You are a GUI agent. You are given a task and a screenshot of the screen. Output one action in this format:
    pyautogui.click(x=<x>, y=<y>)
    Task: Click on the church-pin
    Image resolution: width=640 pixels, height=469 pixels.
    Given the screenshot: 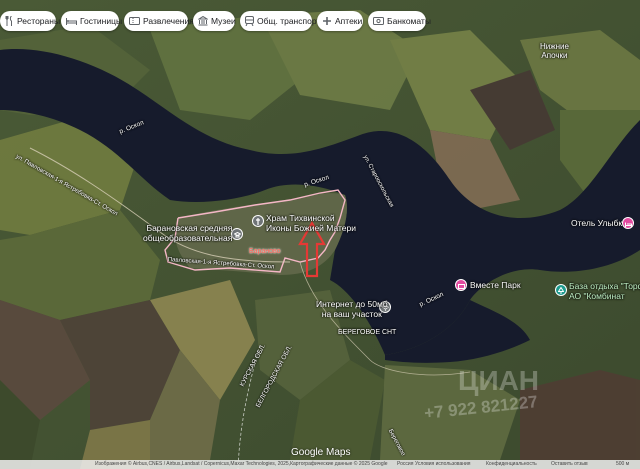 What is the action you would take?
    pyautogui.click(x=258, y=221)
    